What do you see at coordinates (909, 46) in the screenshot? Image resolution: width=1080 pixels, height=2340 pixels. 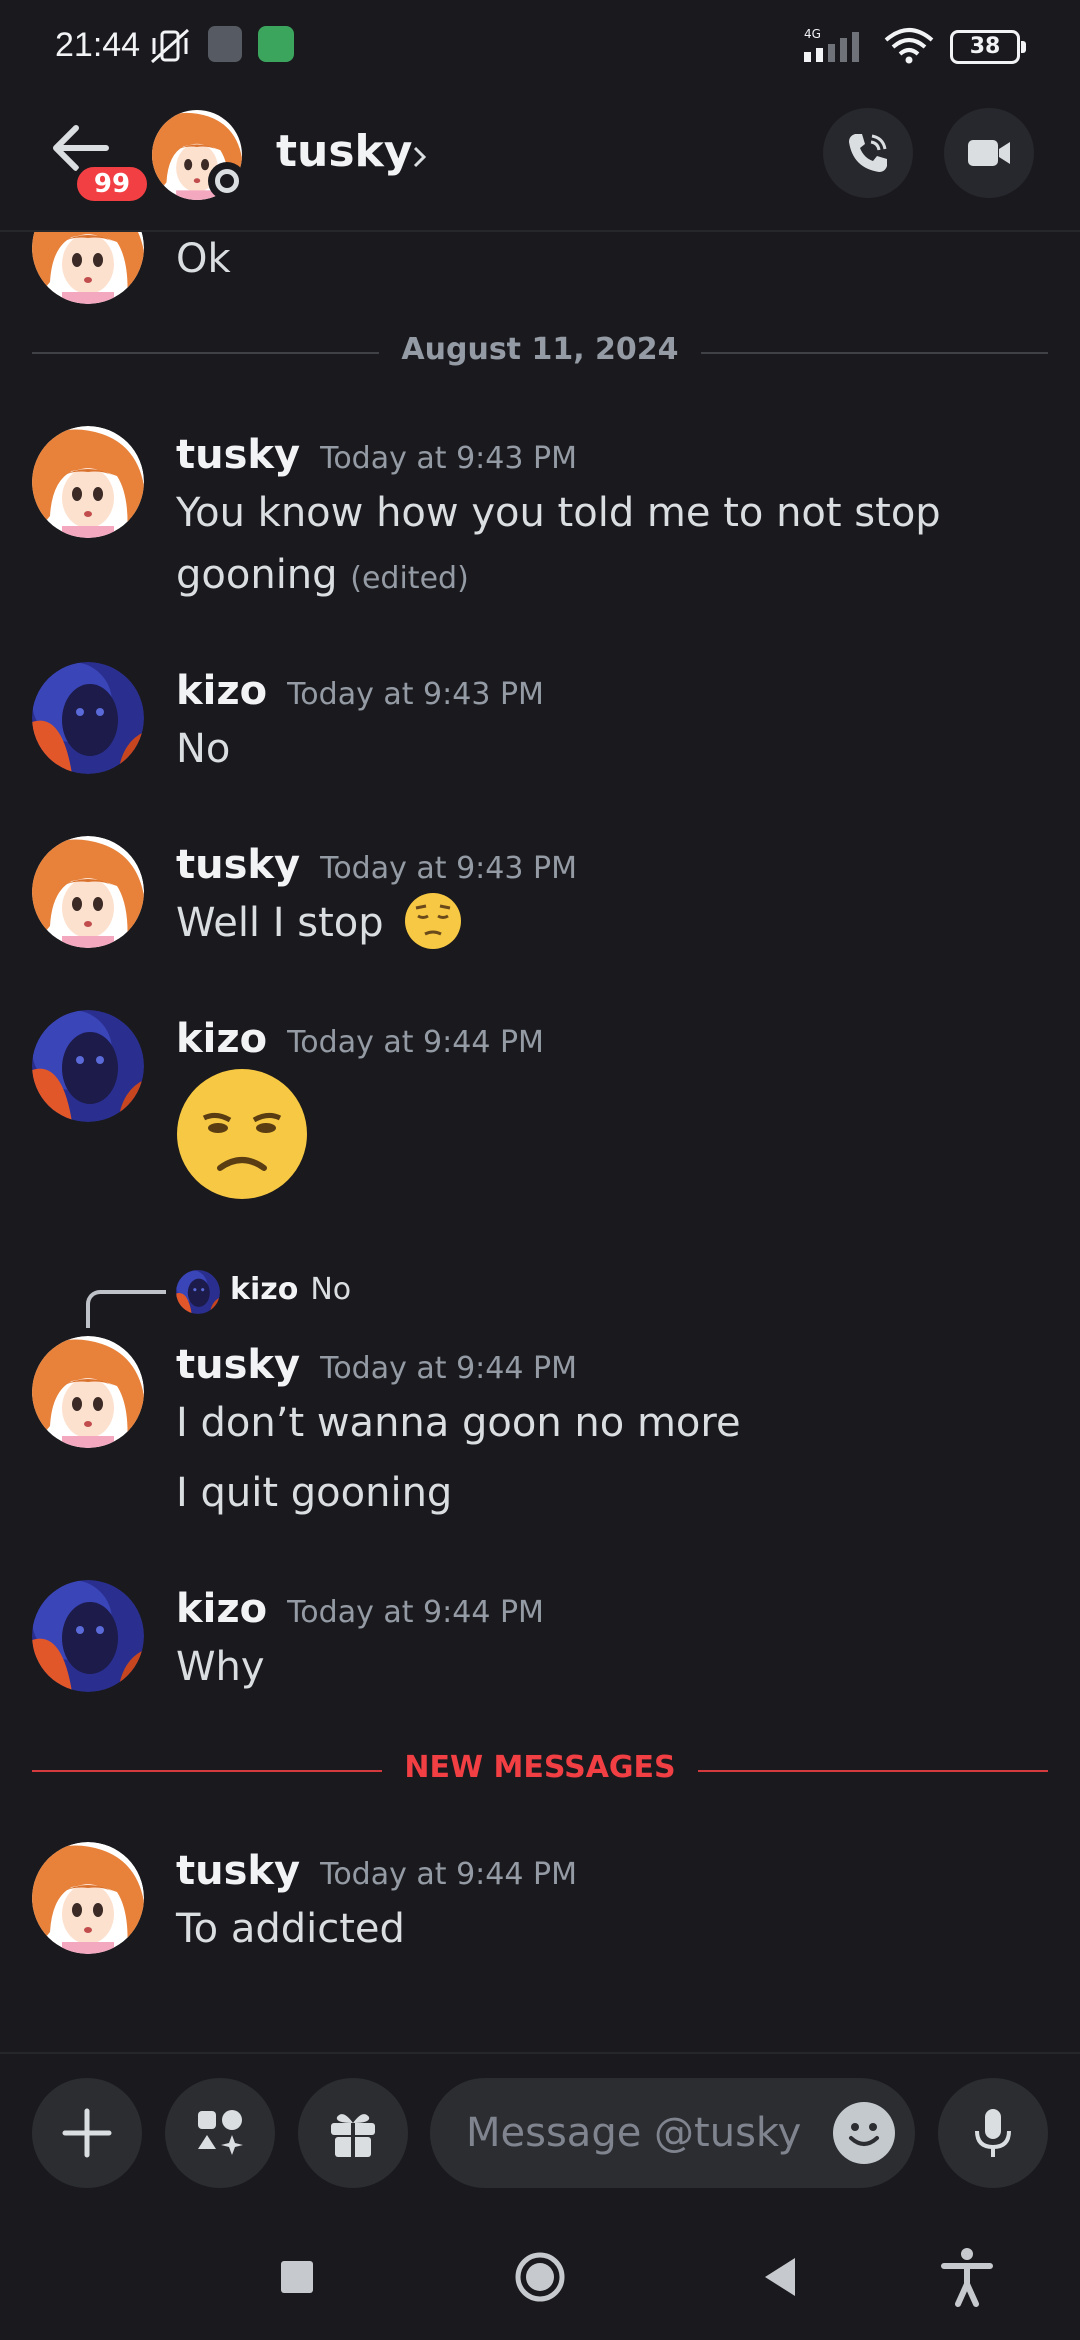 I see `wifi-icon` at bounding box center [909, 46].